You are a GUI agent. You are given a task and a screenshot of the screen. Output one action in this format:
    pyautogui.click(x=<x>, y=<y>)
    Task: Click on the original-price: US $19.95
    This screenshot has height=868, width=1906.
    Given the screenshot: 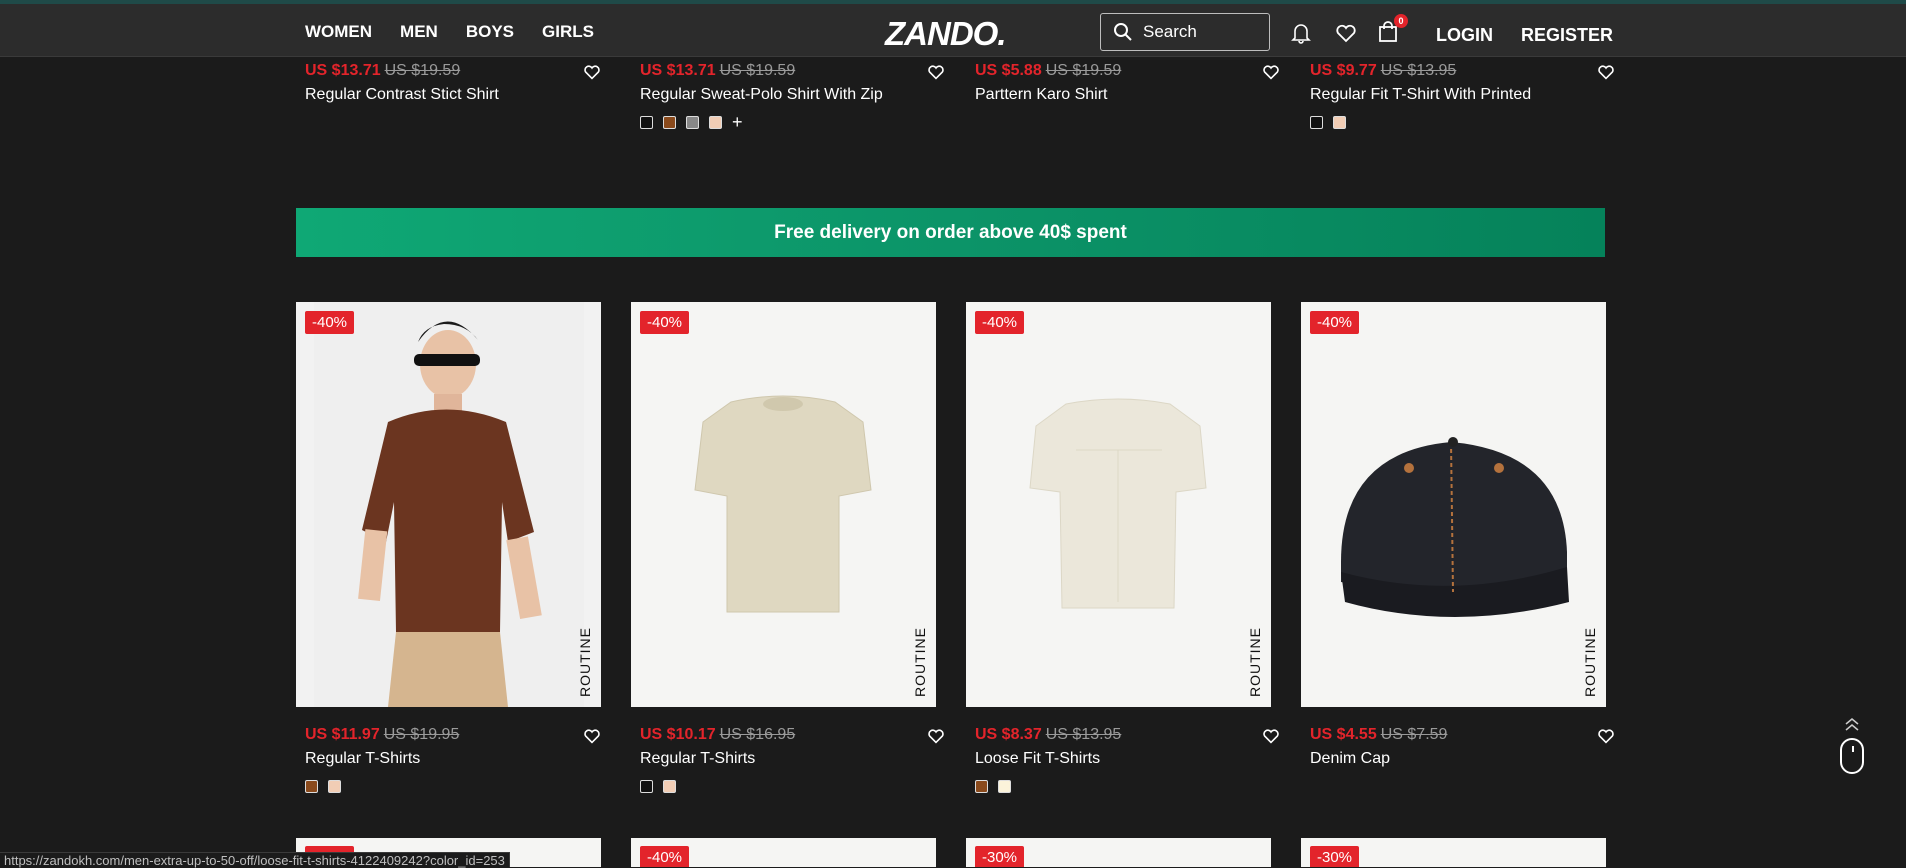 What is the action you would take?
    pyautogui.click(x=421, y=734)
    